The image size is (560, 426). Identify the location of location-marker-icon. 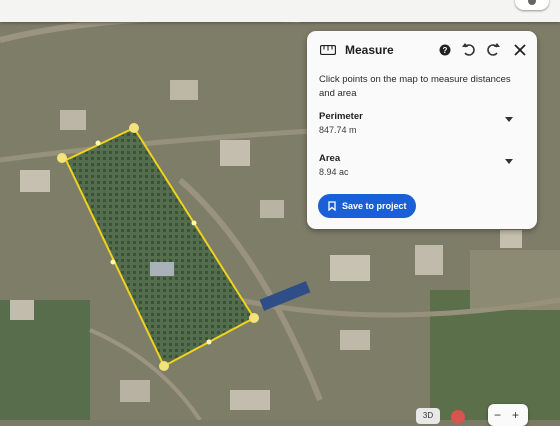
(458, 417).